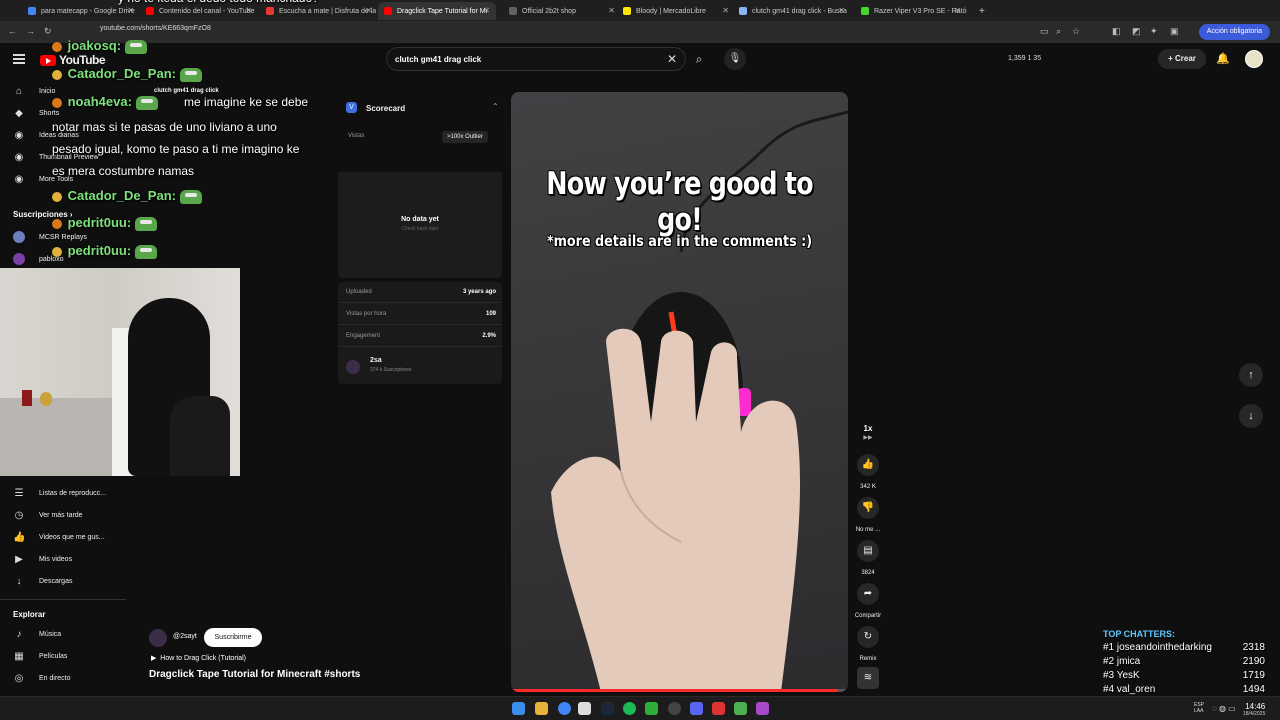  I want to click on sidebar-item-download: ↓ Descargas, so click(43, 581).